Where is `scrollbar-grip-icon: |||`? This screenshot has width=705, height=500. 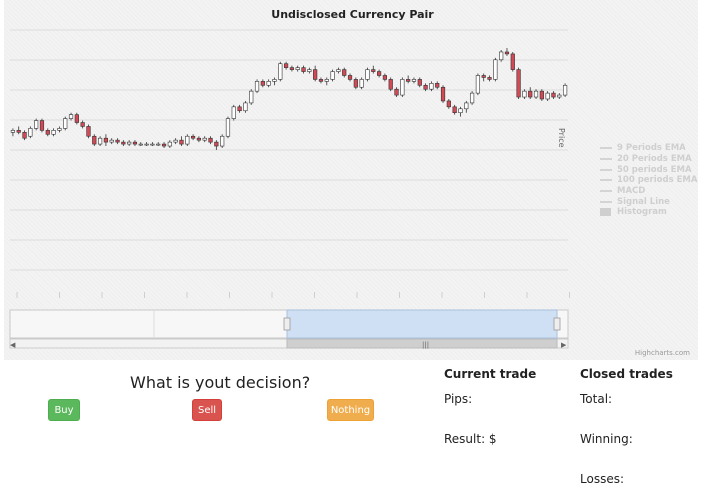 scrollbar-grip-icon: ||| is located at coordinates (425, 345).